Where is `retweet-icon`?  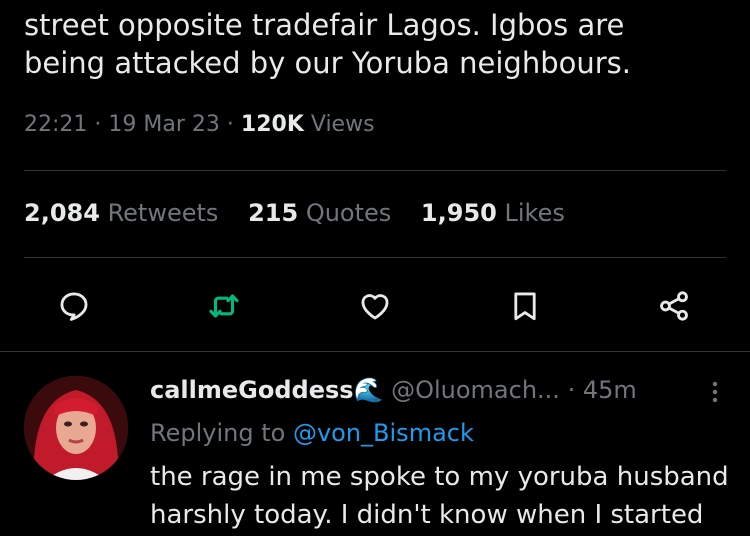 retweet-icon is located at coordinates (224, 306).